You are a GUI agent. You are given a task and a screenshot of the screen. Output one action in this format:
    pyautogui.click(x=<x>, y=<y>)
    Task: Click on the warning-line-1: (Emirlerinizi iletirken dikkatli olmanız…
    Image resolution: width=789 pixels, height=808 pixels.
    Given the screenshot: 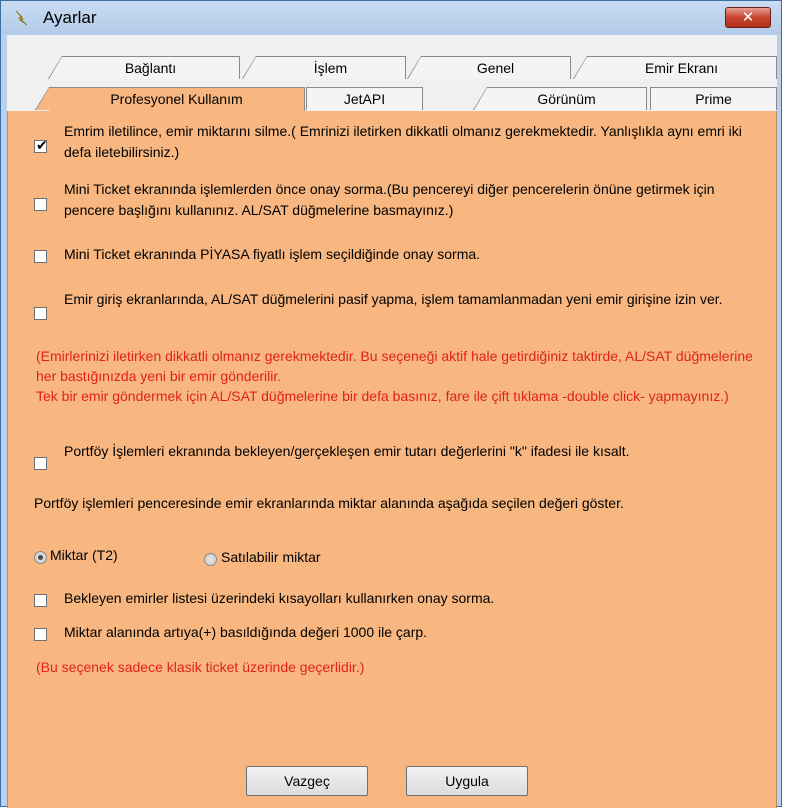 What is the action you would take?
    pyautogui.click(x=394, y=366)
    